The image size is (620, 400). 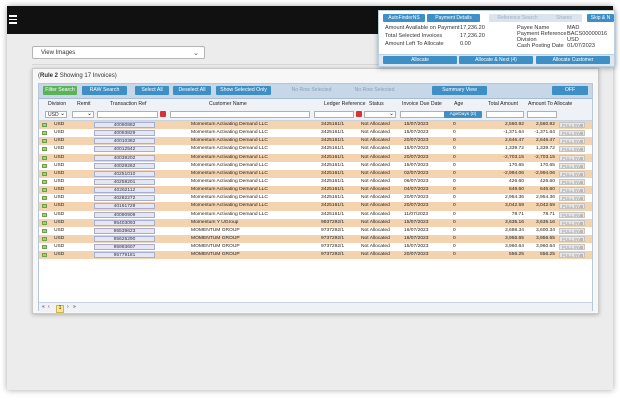 What do you see at coordinates (124, 149) in the screenshot?
I see `row-transaction-ref: 40012542` at bounding box center [124, 149].